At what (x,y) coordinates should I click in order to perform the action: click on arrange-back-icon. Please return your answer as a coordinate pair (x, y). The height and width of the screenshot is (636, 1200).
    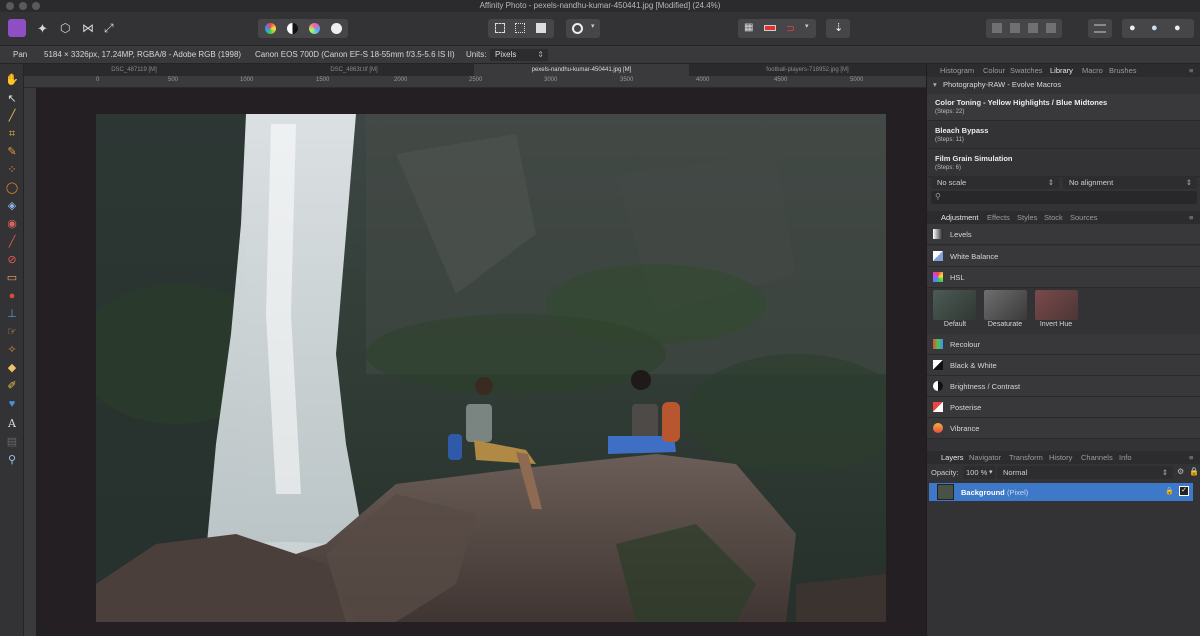
    Looking at the image, I should click on (997, 28).